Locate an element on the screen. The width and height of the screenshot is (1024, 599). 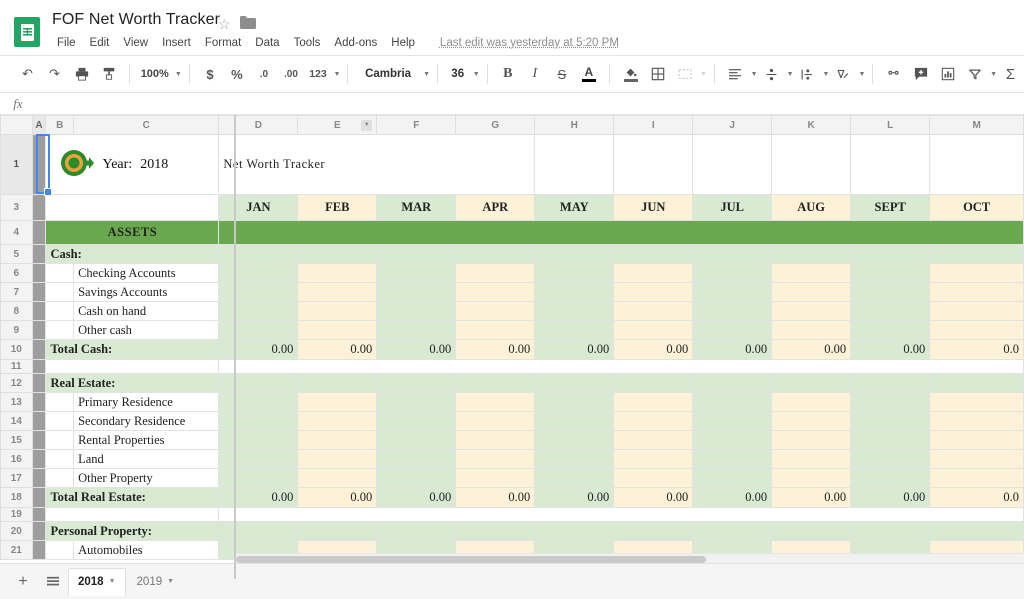
menu-item-tools: Tools is located at coordinates (307, 43).